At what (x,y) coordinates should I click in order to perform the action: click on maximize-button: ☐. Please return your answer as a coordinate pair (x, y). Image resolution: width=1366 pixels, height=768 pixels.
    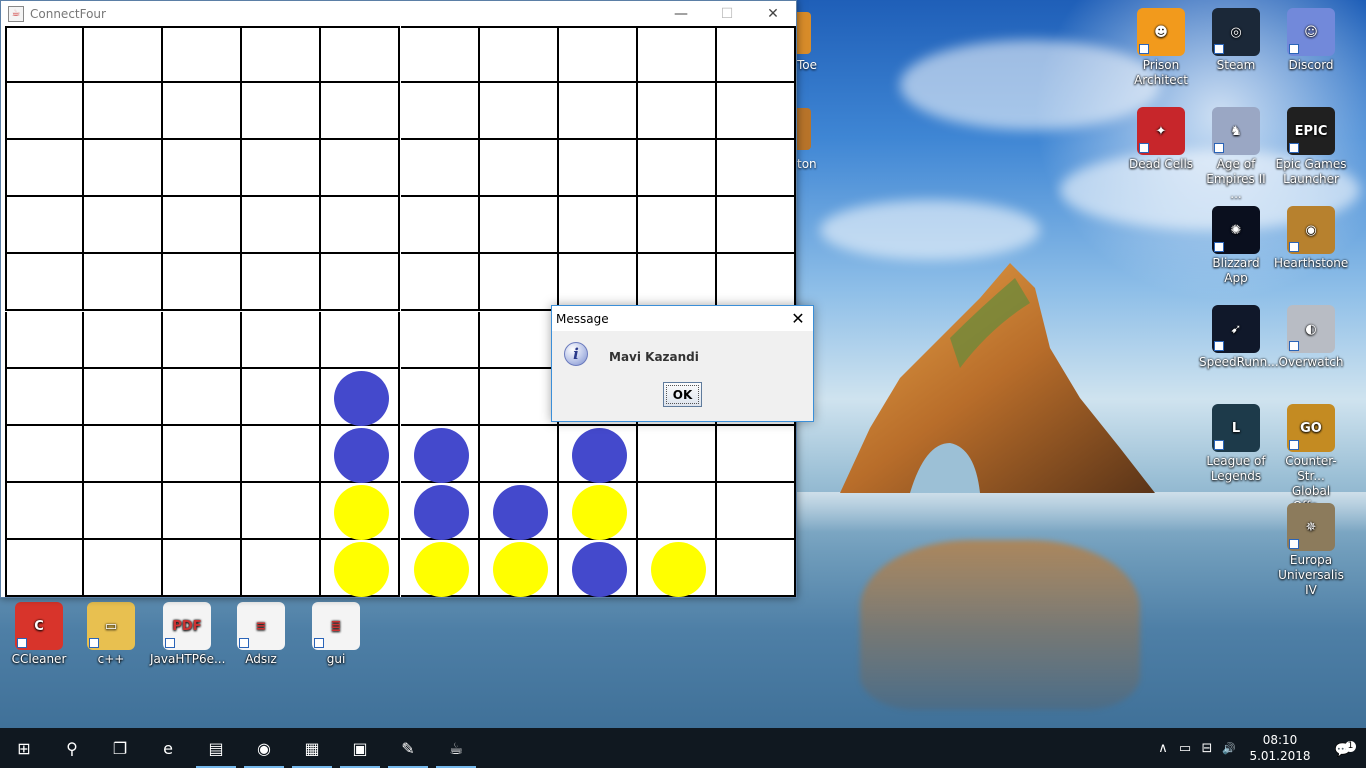
    Looking at the image, I should click on (727, 13).